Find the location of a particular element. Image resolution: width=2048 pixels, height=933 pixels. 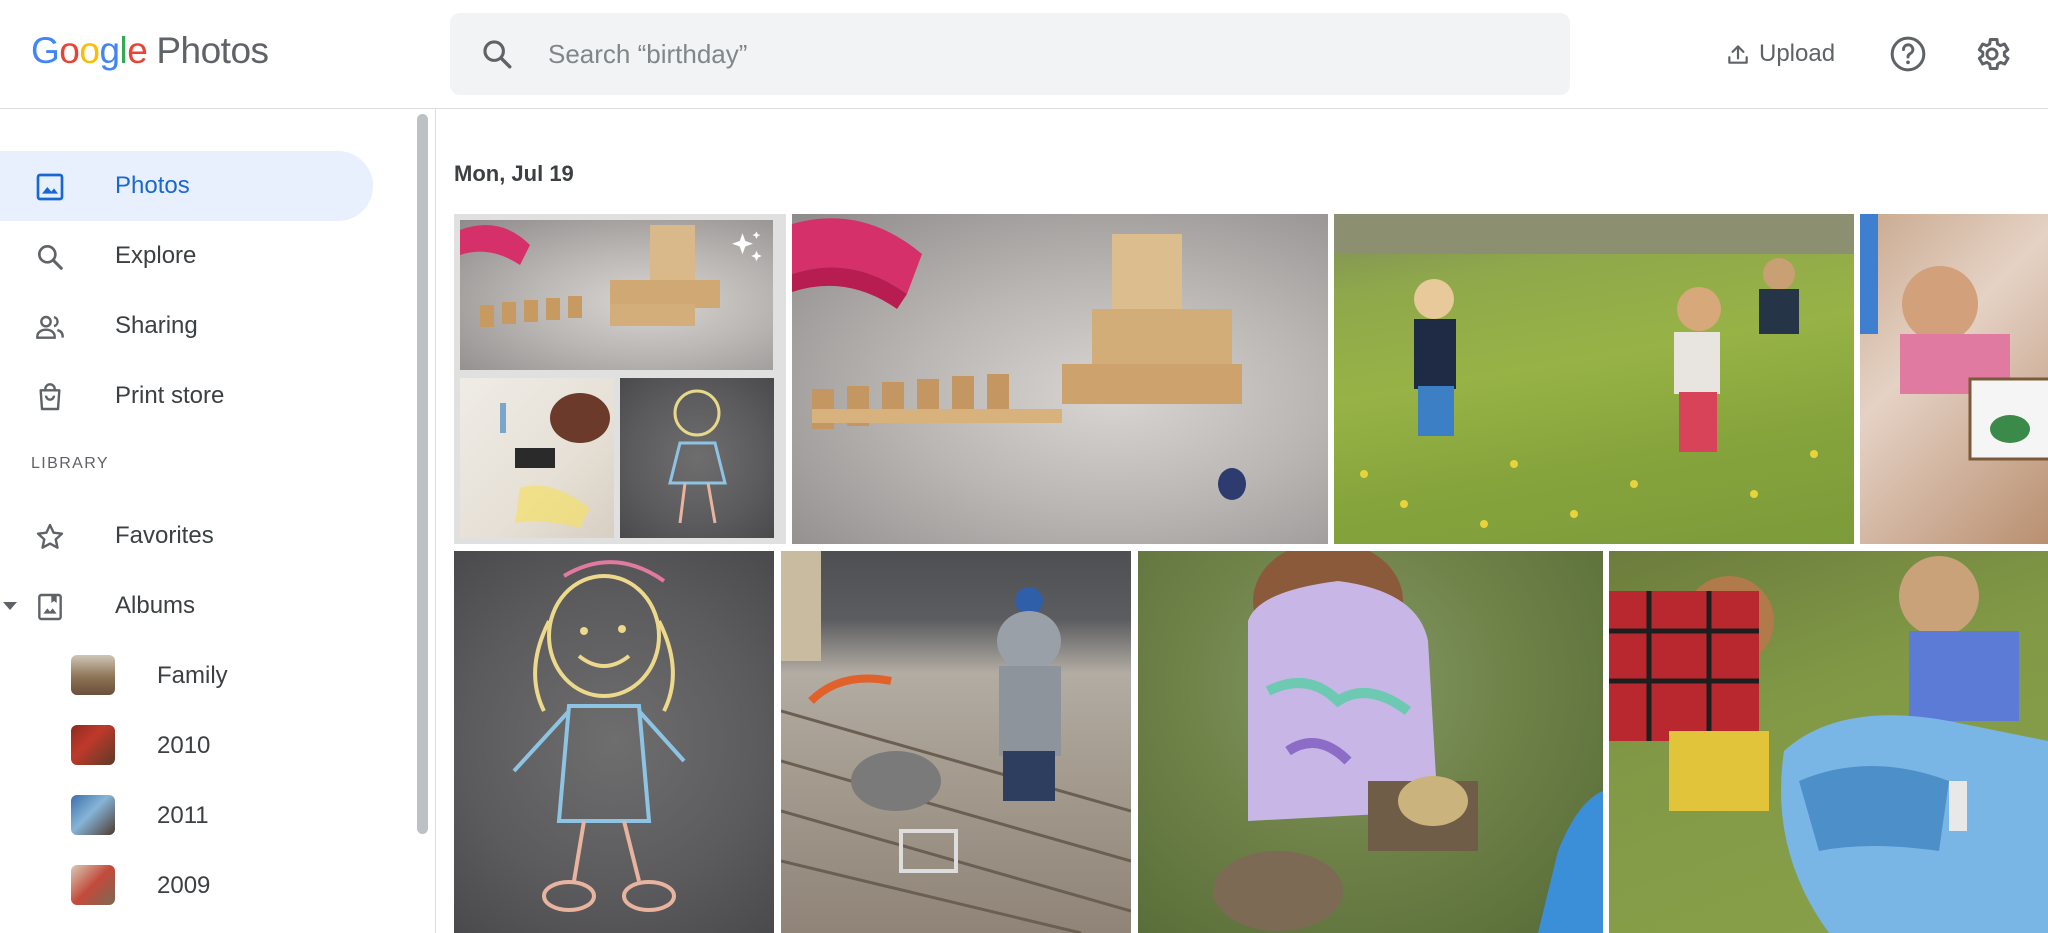

sidebar-scrollbar is located at coordinates (423, 521).